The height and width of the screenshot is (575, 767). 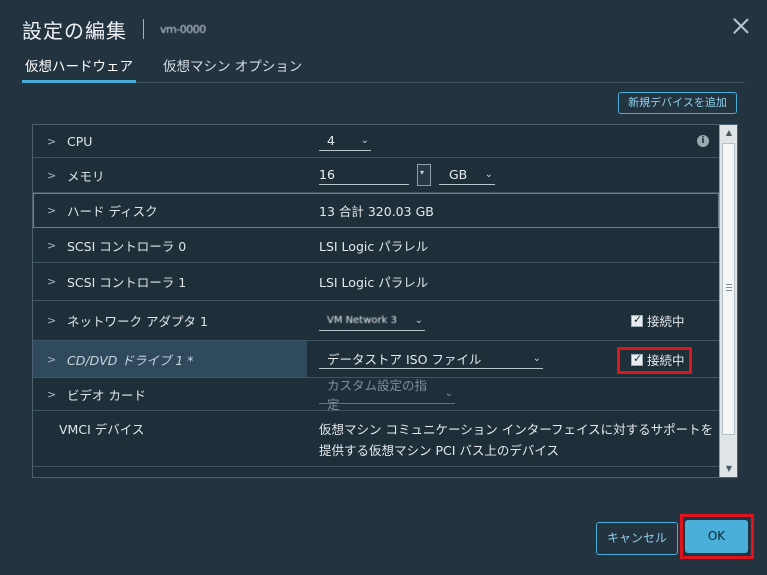 What do you see at coordinates (170, 210) in the screenshot?
I see `hard-disk-expander: > ハード ディスク` at bounding box center [170, 210].